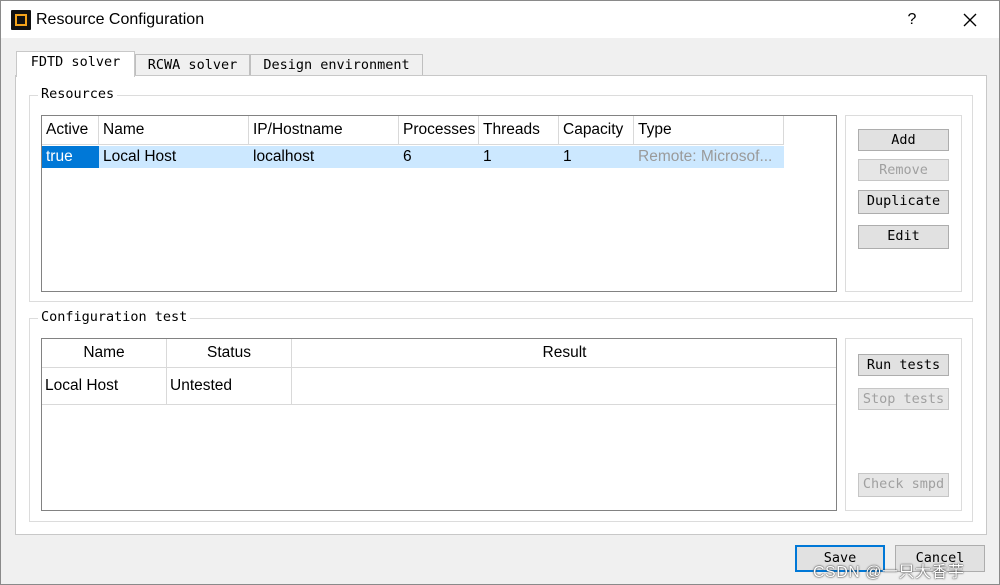 This screenshot has height=585, width=1000. I want to click on window-title: Resource Configuration, so click(120, 19).